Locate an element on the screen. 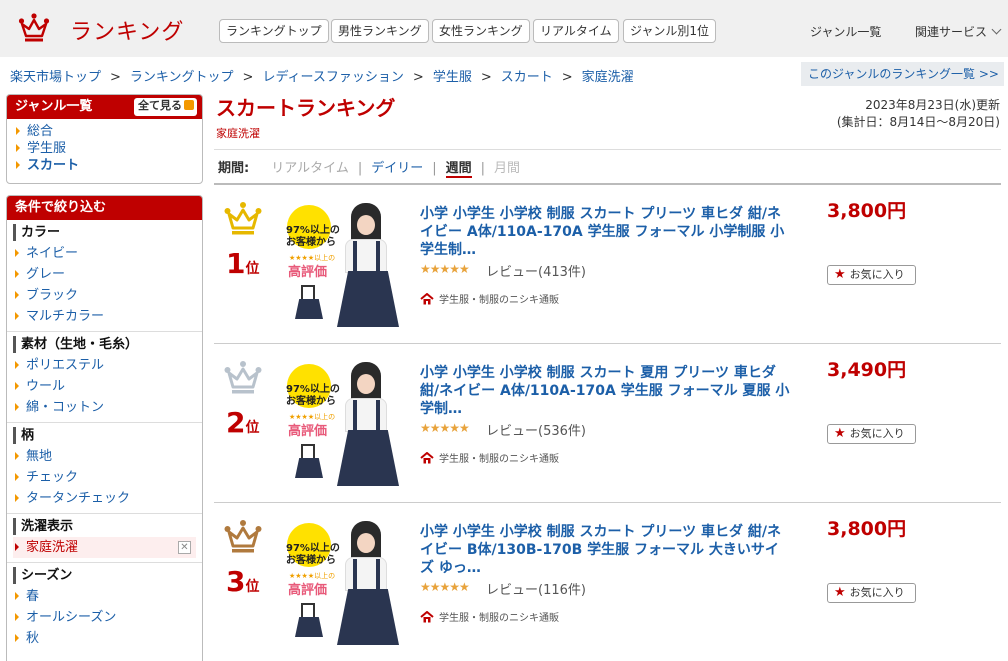  rank-number: 1位 is located at coordinates (242, 263).